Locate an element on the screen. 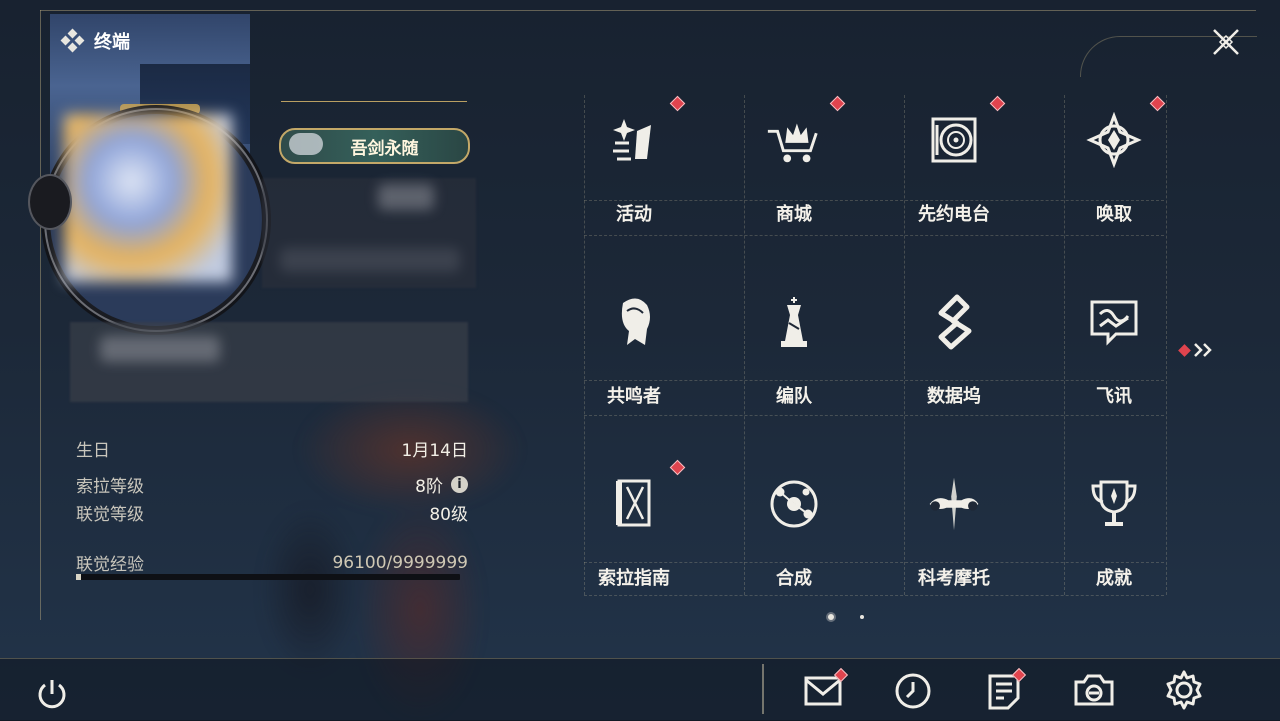  hidden-uid is located at coordinates (370, 260).